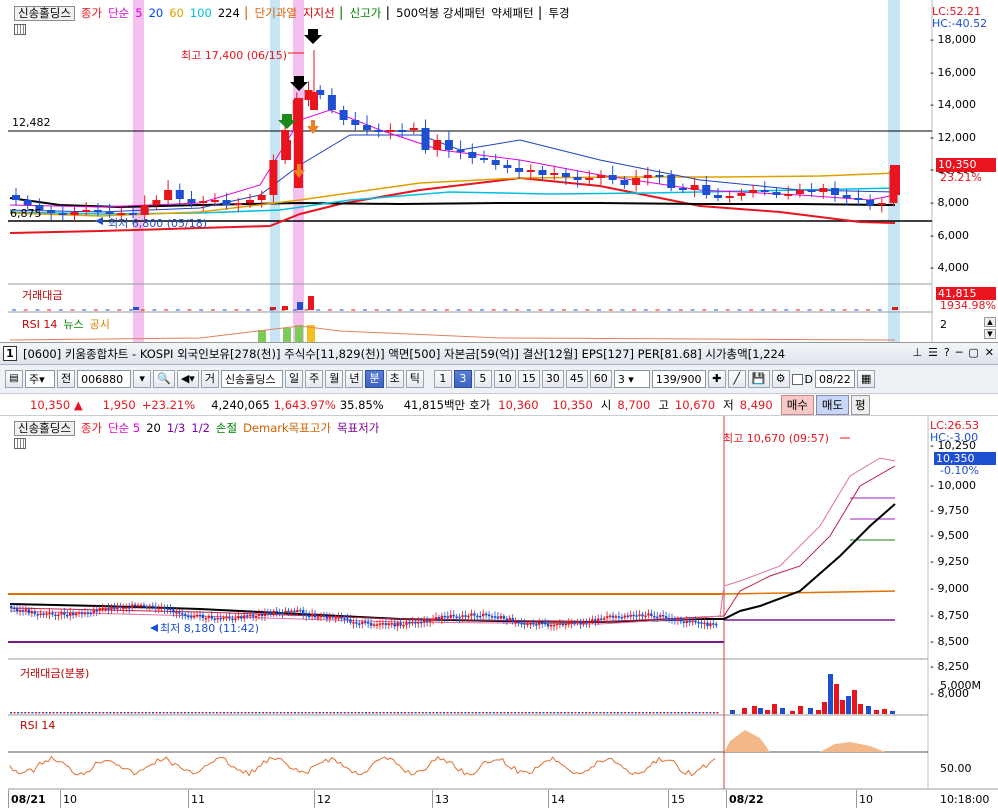 The width and height of the screenshot is (998, 809). I want to click on gear-icon: ⚙, so click(780, 379).